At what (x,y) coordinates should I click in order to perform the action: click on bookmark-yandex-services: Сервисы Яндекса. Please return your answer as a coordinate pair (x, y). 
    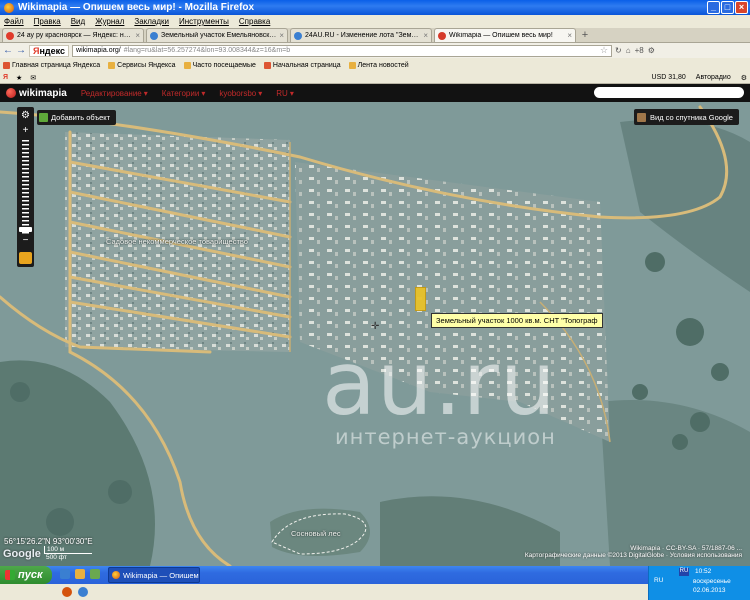
    Looking at the image, I should click on (142, 65).